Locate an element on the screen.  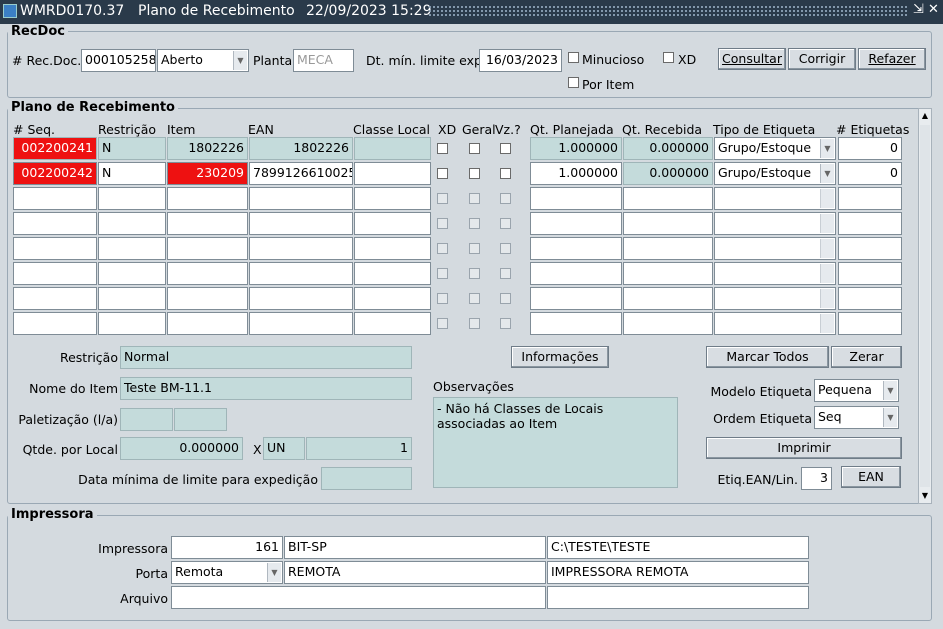
ean-button: EAN is located at coordinates (871, 477).